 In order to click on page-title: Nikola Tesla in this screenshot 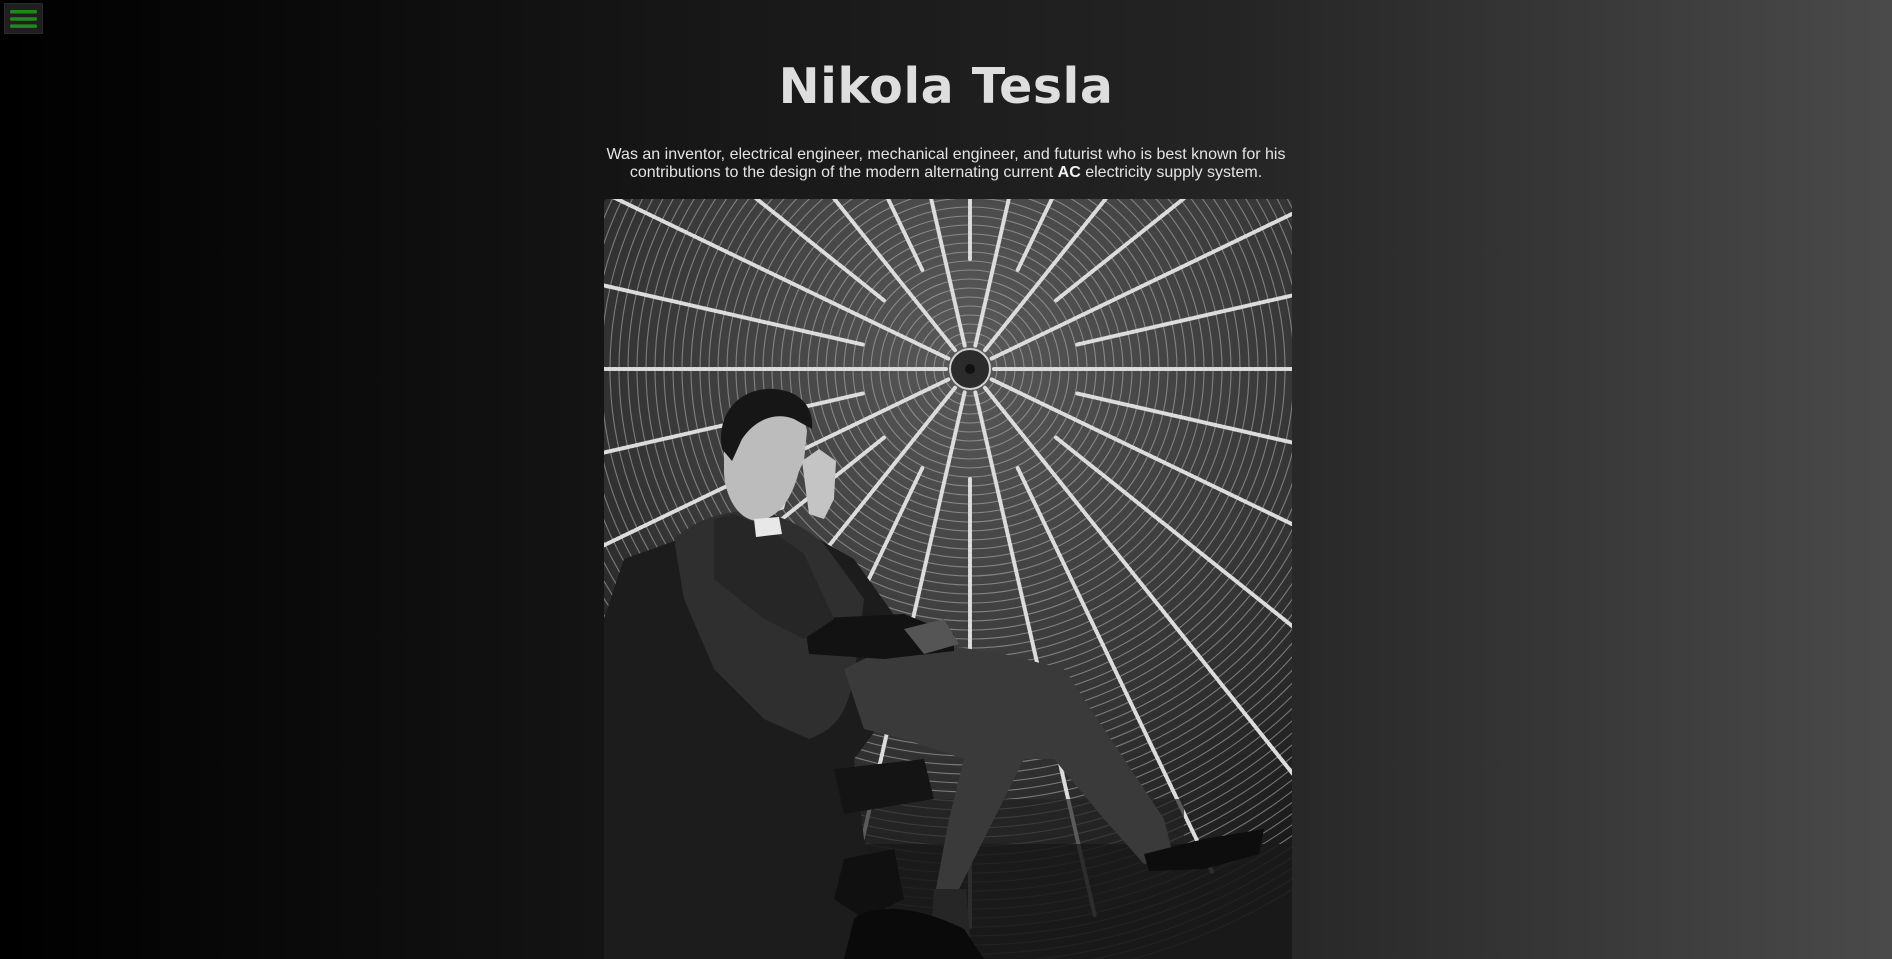, I will do `click(946, 86)`.